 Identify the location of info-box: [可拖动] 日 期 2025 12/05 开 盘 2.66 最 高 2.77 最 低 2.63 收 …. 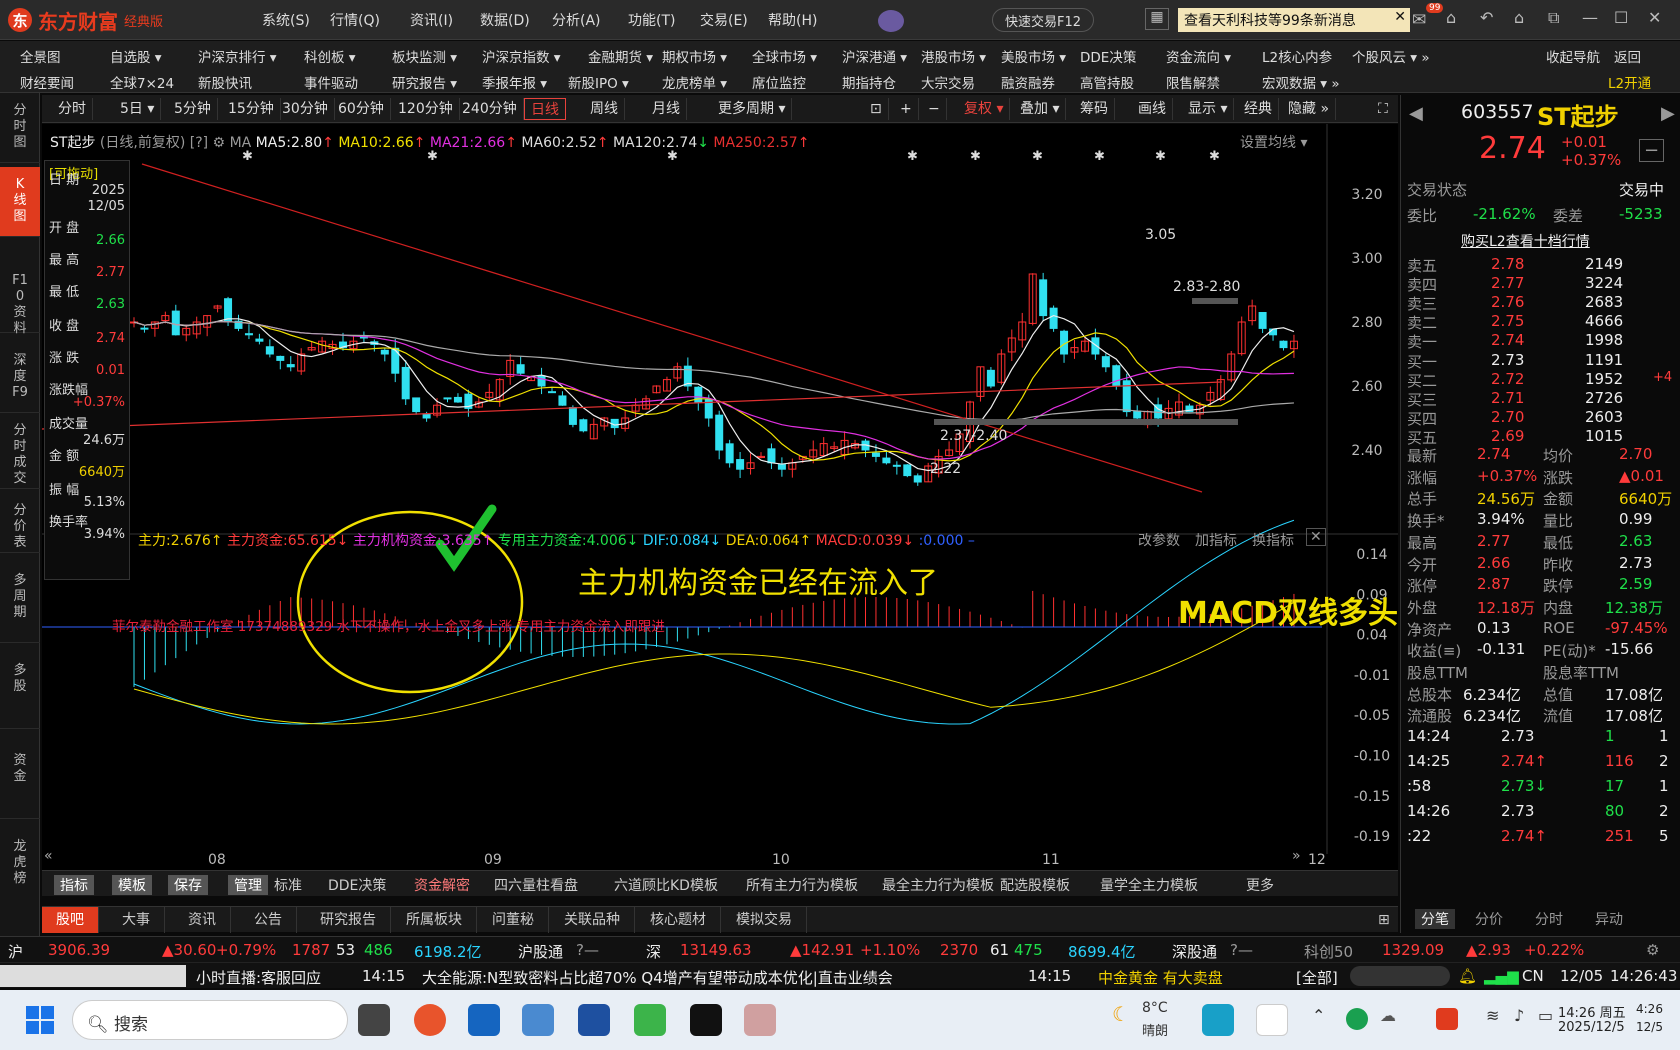
(87, 370).